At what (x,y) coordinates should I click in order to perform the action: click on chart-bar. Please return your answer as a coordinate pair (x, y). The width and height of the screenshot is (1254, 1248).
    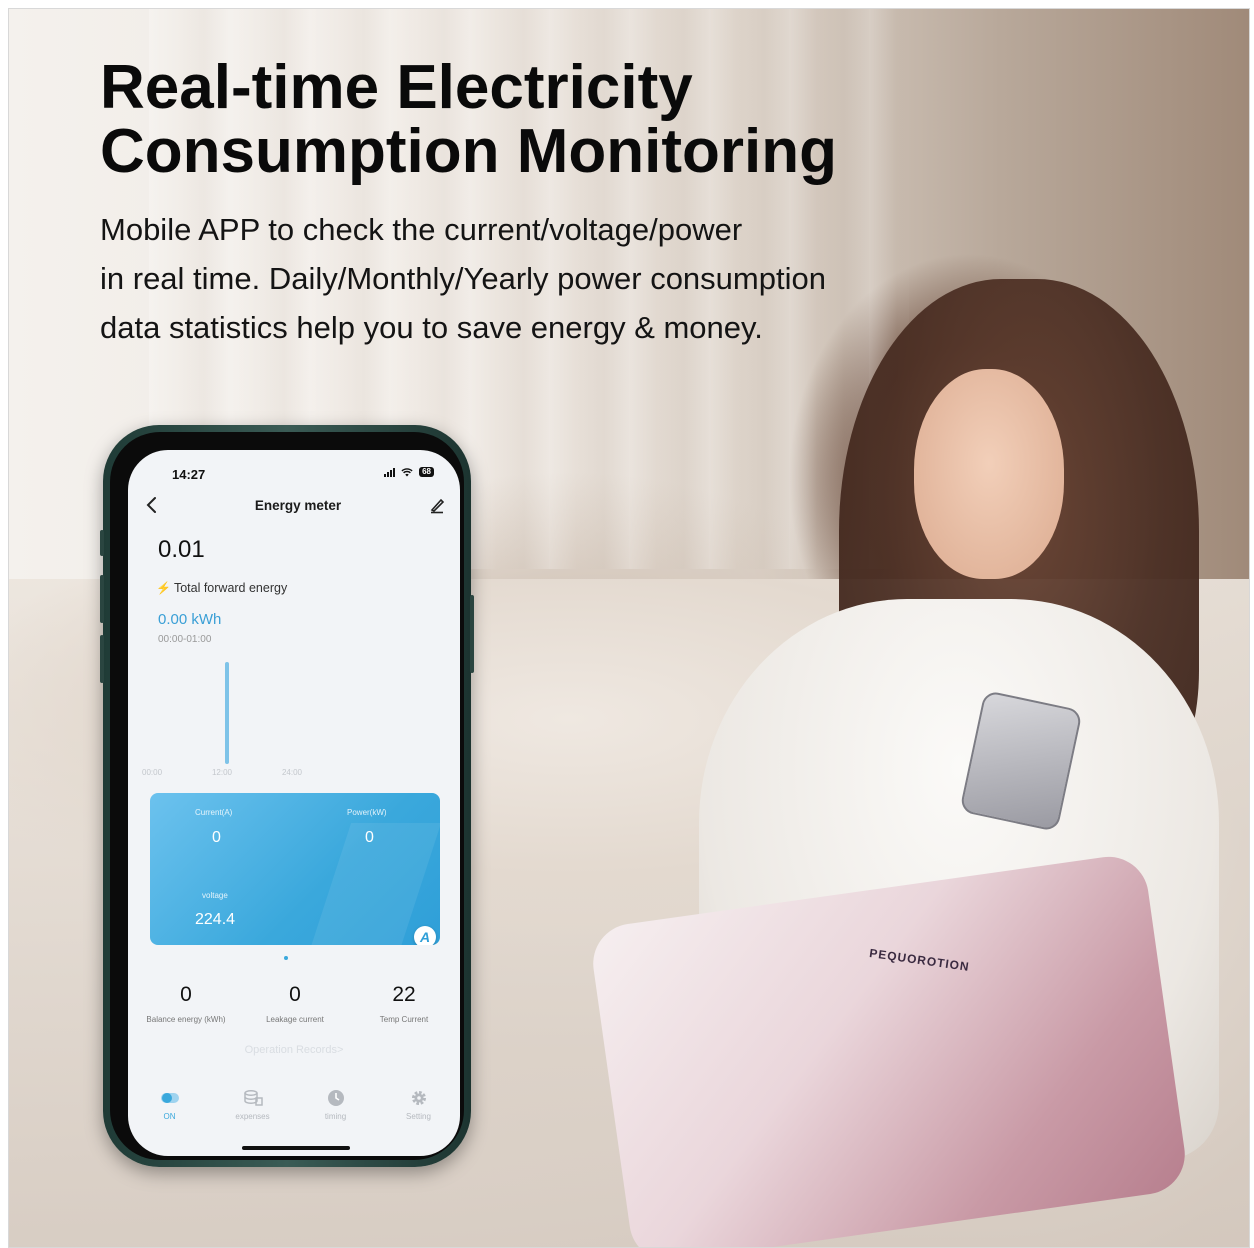
    Looking at the image, I should click on (227, 713).